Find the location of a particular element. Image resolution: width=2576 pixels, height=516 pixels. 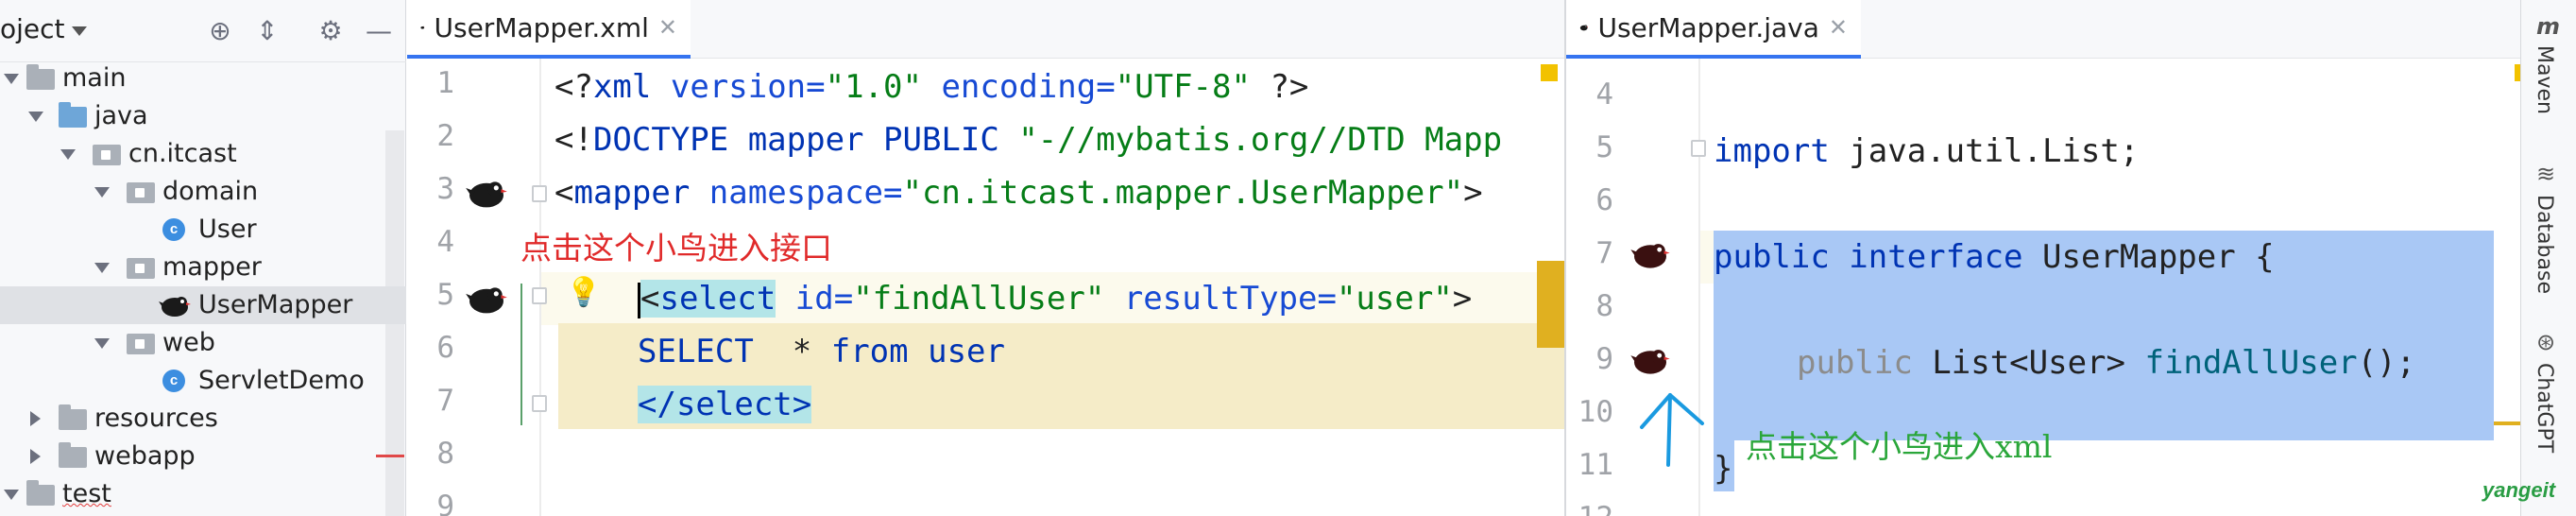

tree-item-user: c User is located at coordinates (203, 230).